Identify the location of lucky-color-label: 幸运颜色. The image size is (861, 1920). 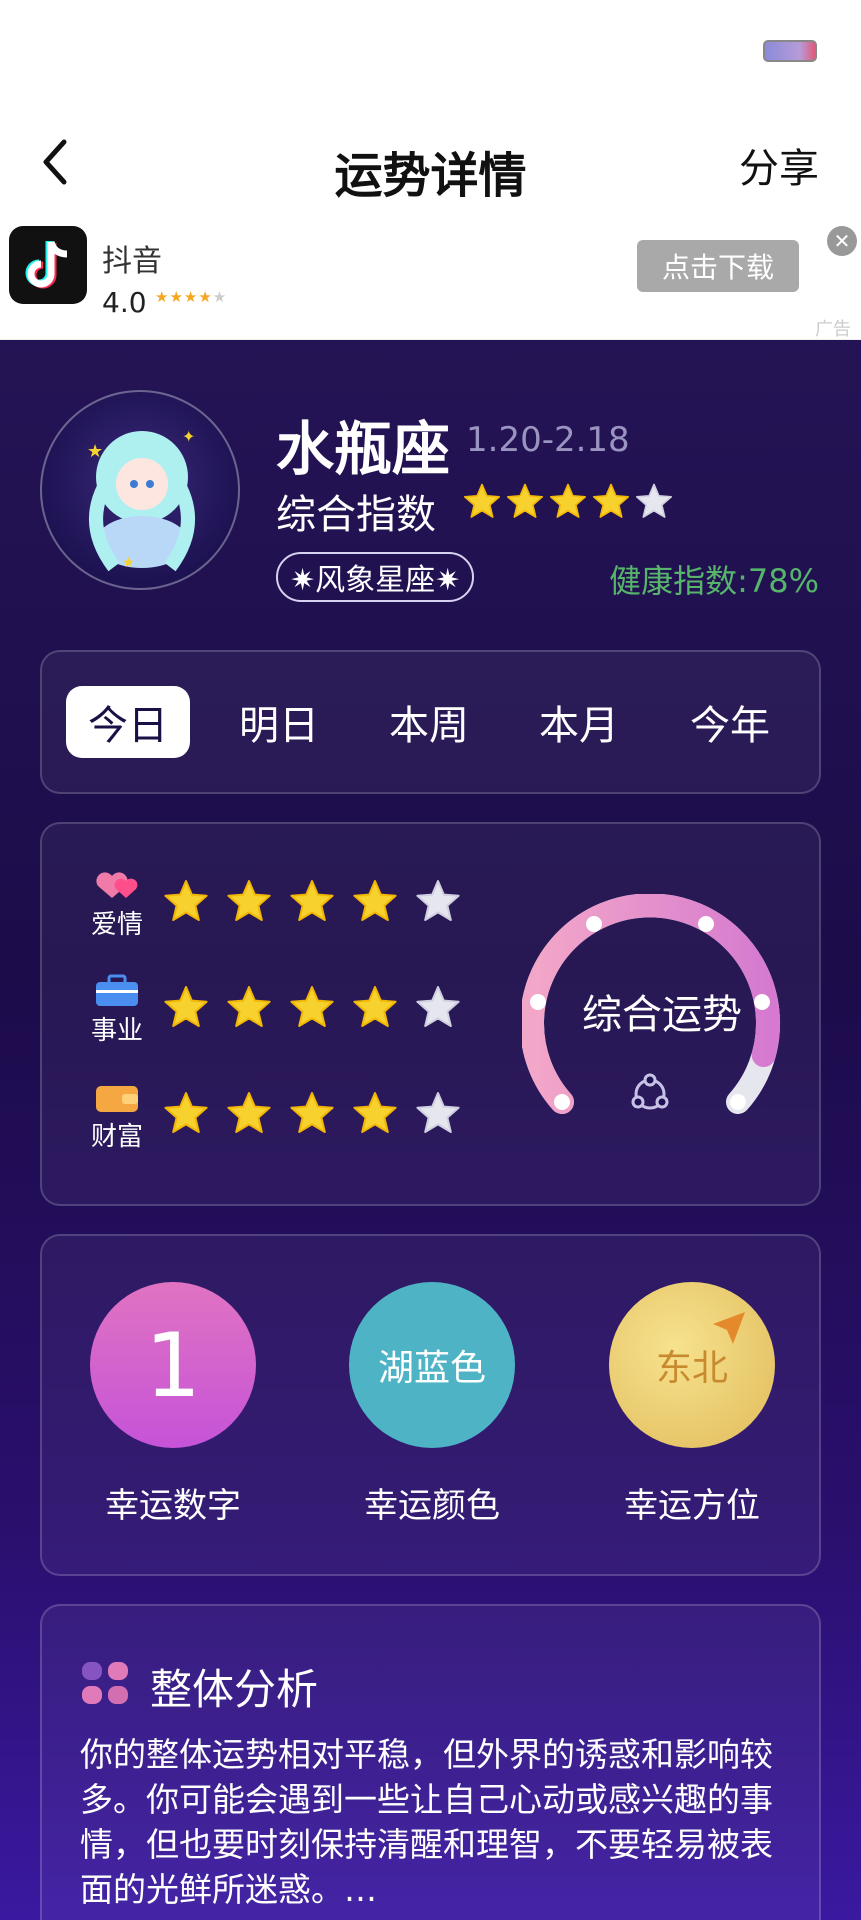
(432, 1506).